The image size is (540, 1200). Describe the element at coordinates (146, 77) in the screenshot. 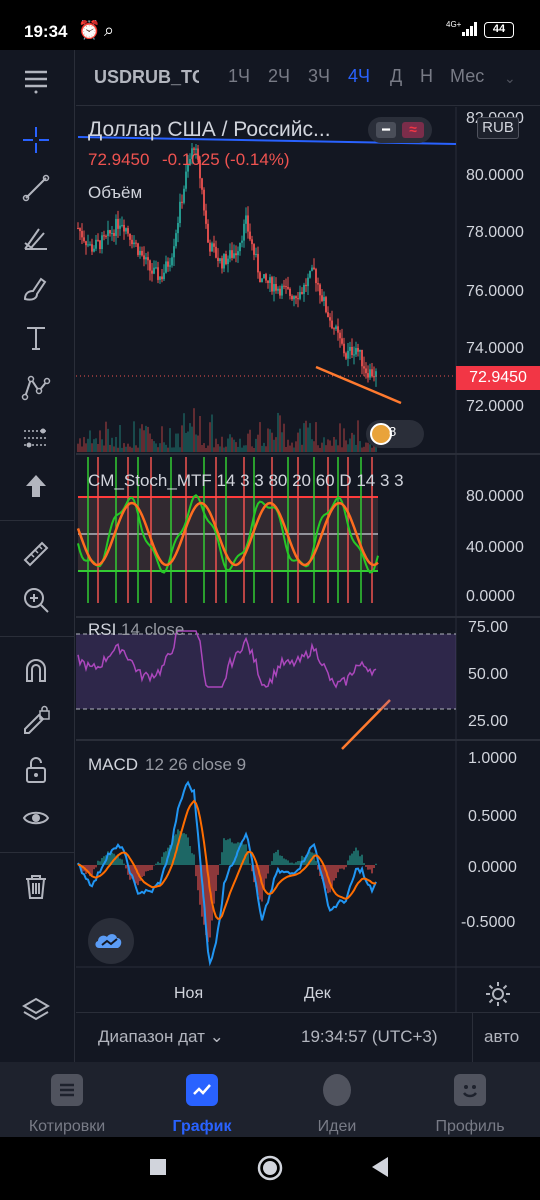

I see `symbol-selector: USDRUB_TC` at that location.